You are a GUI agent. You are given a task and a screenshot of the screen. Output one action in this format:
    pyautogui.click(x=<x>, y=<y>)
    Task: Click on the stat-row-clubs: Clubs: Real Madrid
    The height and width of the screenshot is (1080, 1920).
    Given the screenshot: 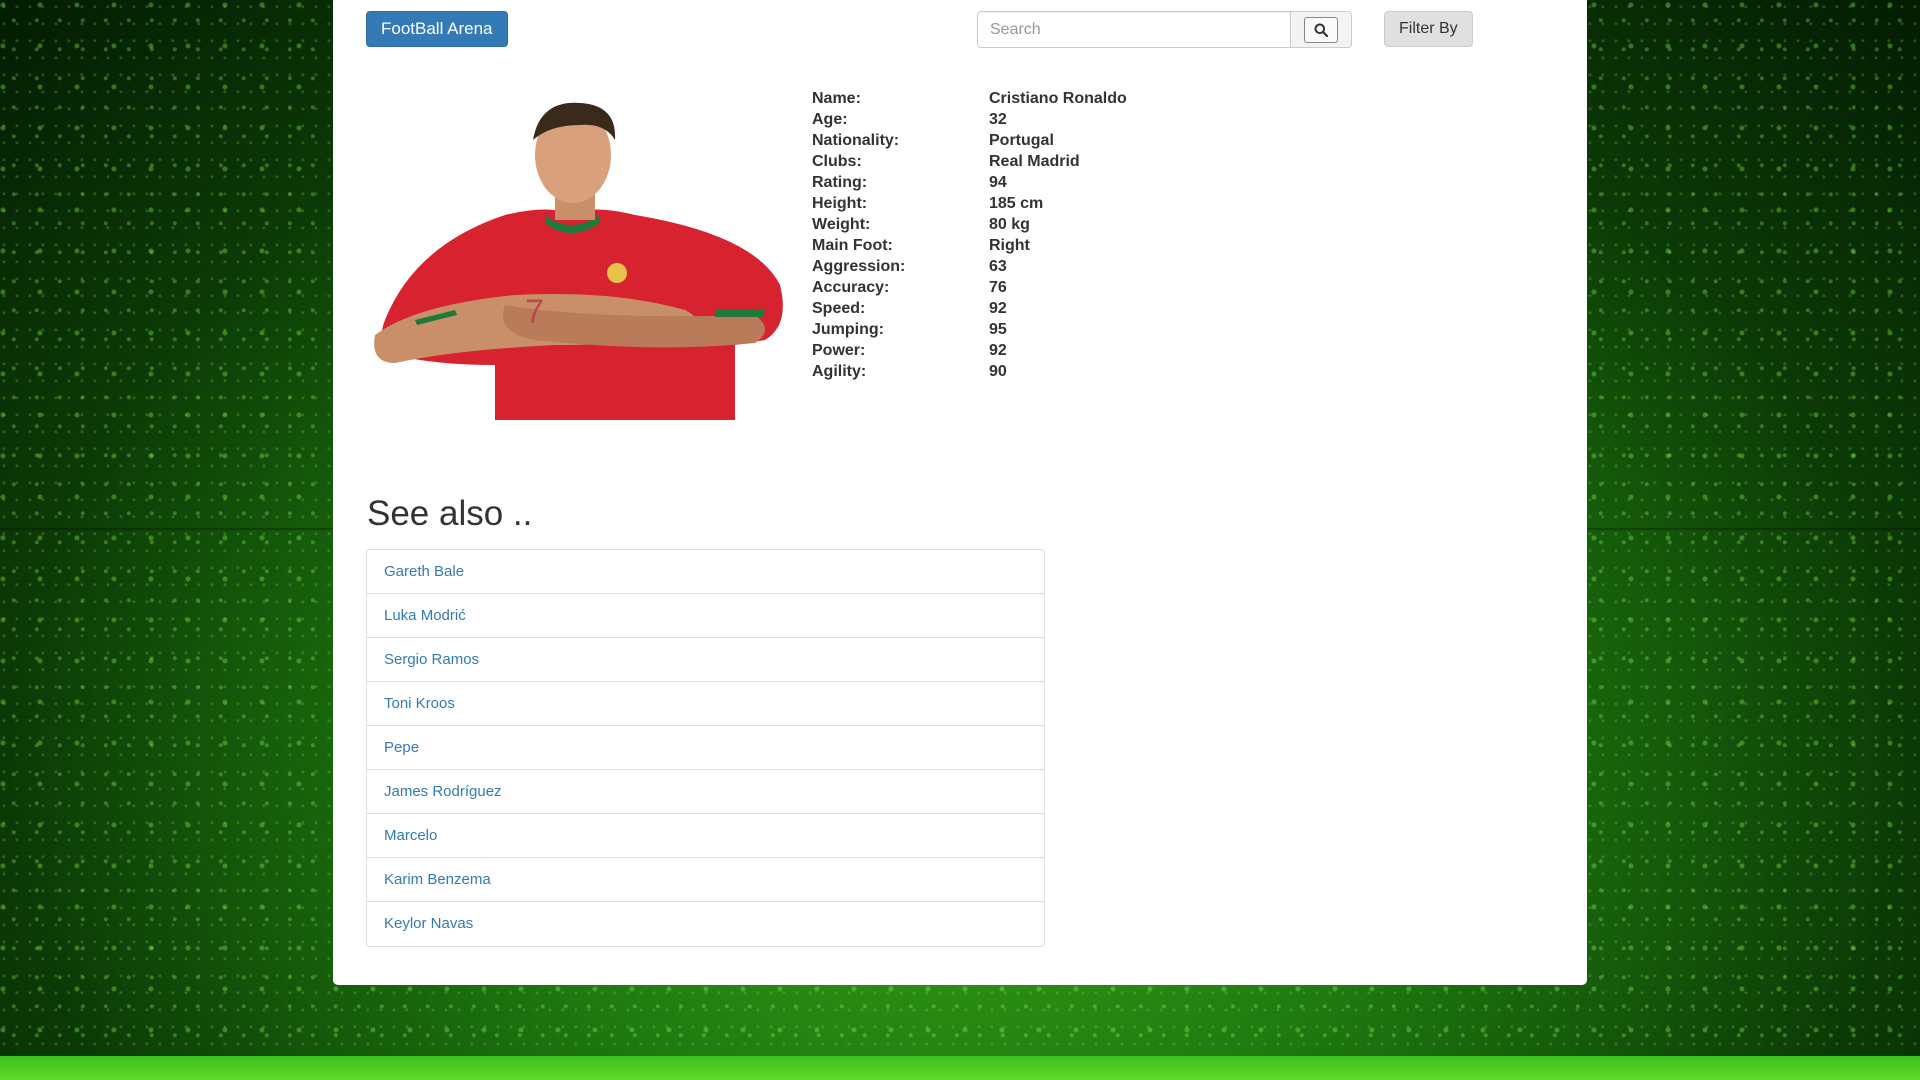 What is the action you would take?
    pyautogui.click(x=969, y=161)
    